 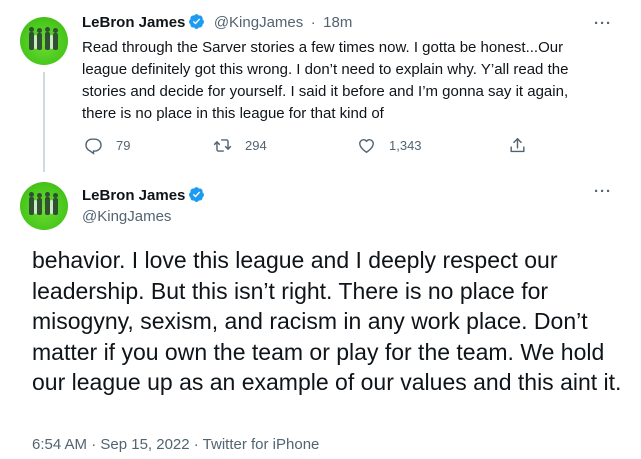 I want to click on share-button, so click(x=524, y=145).